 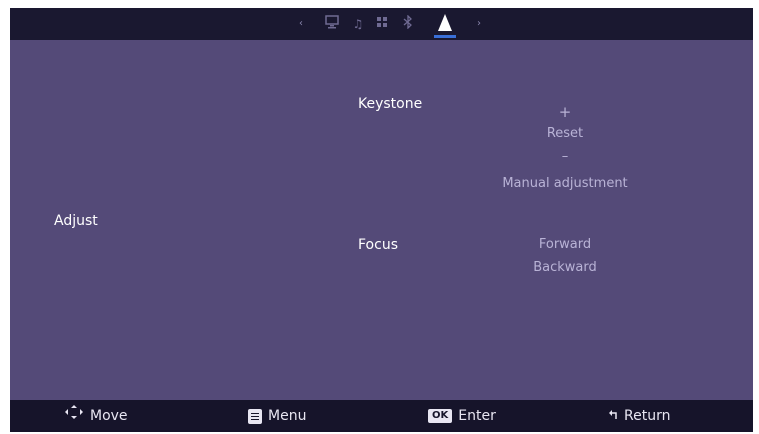 I want to click on projector-settings-icon, so click(x=445, y=24).